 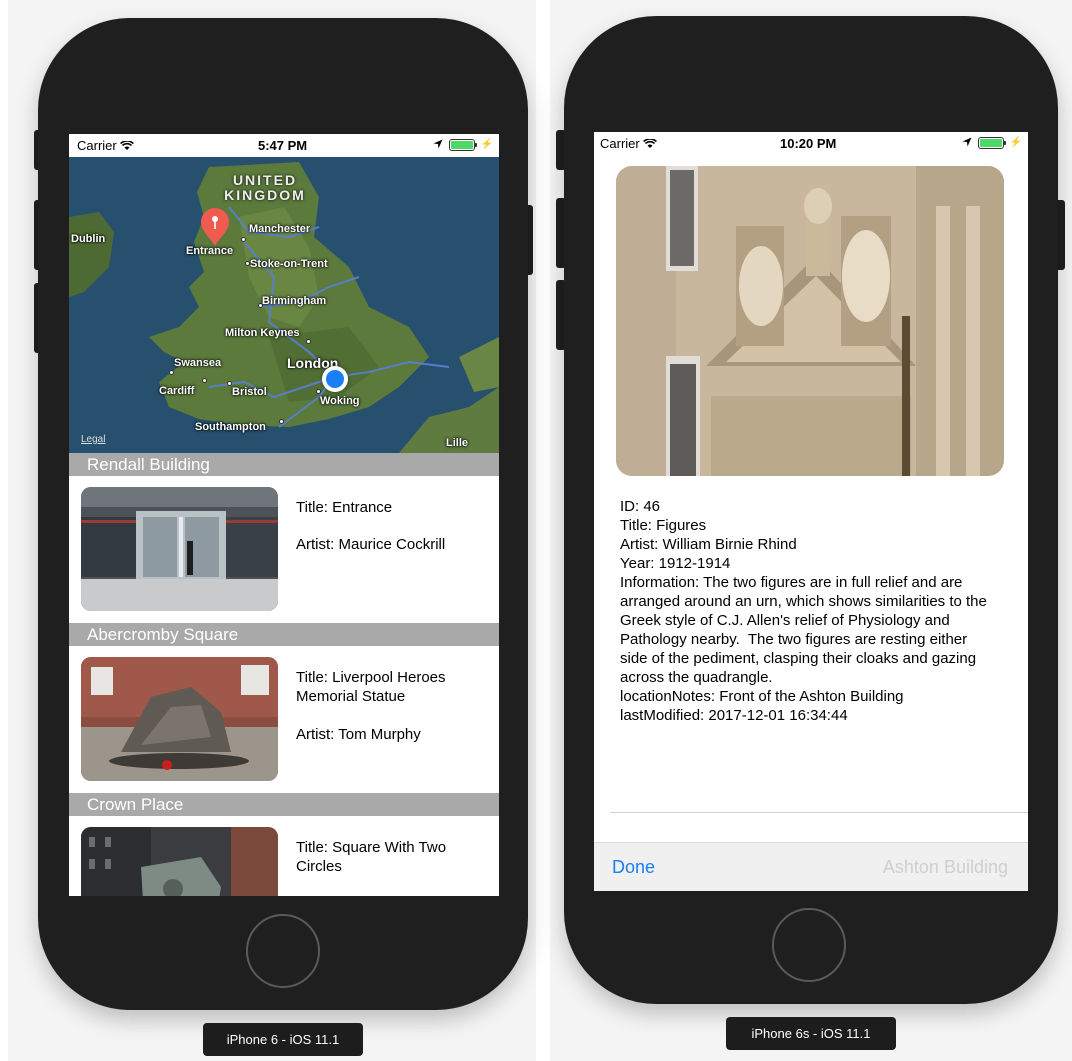 I want to click on section-header: Abercromby Square, so click(x=284, y=634).